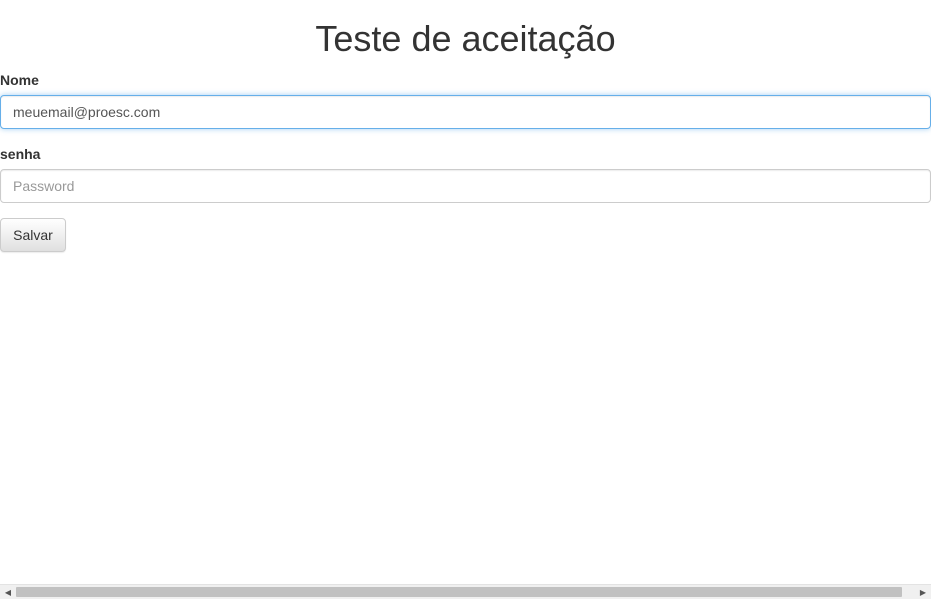 This screenshot has height=599, width=931. Describe the element at coordinates (465, 38) in the screenshot. I see `page-title: Teste de aceitação` at that location.